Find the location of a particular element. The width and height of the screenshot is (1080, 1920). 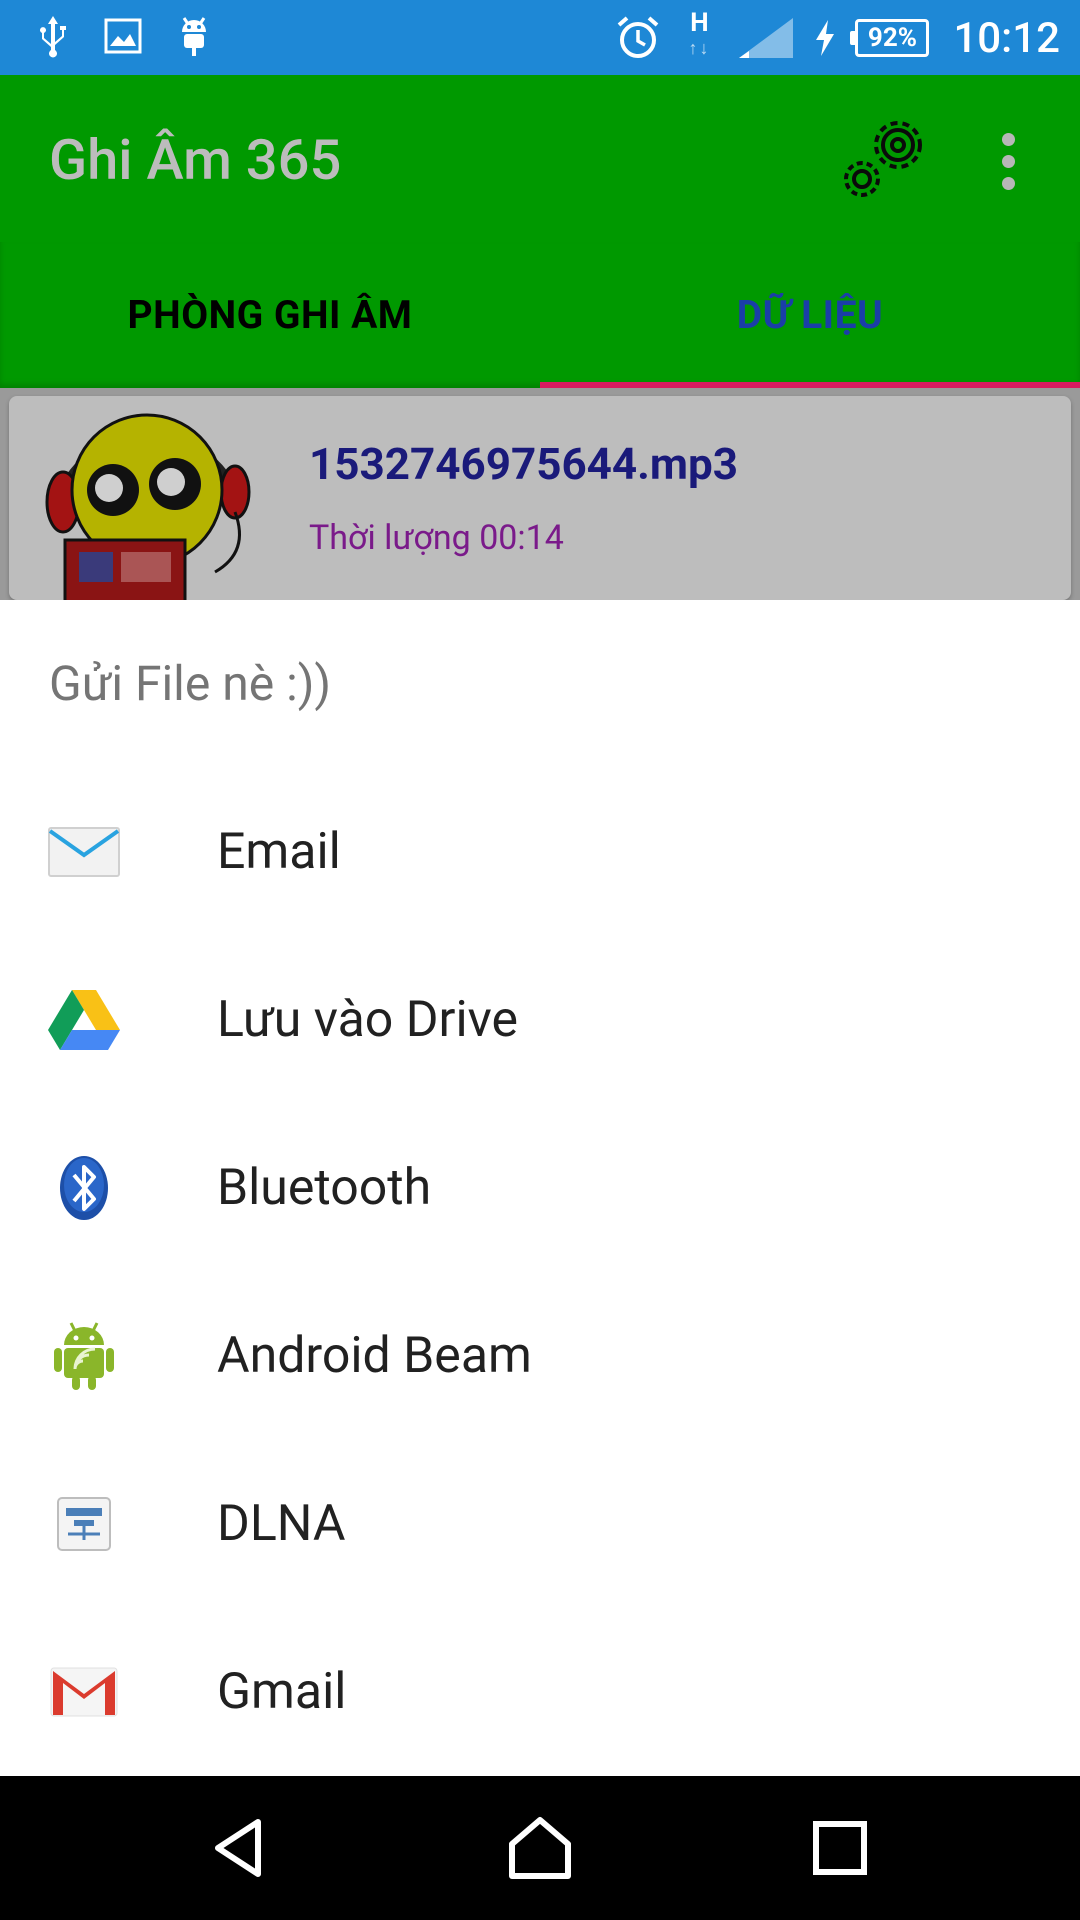

email-icon is located at coordinates (84, 852).